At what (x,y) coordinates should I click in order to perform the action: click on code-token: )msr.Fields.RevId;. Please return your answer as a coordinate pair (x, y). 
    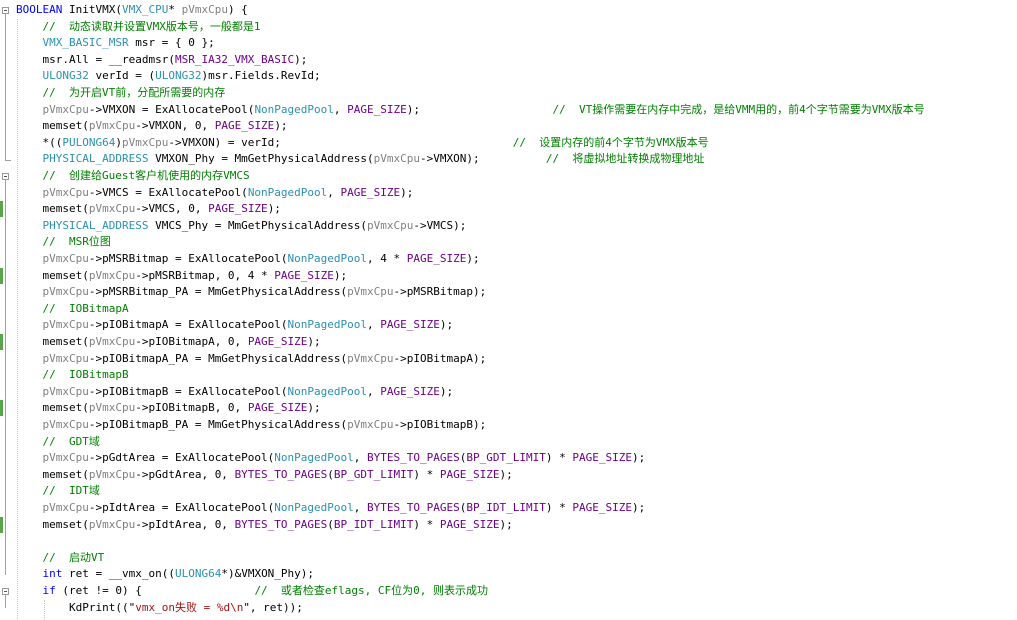
    Looking at the image, I should click on (261, 76).